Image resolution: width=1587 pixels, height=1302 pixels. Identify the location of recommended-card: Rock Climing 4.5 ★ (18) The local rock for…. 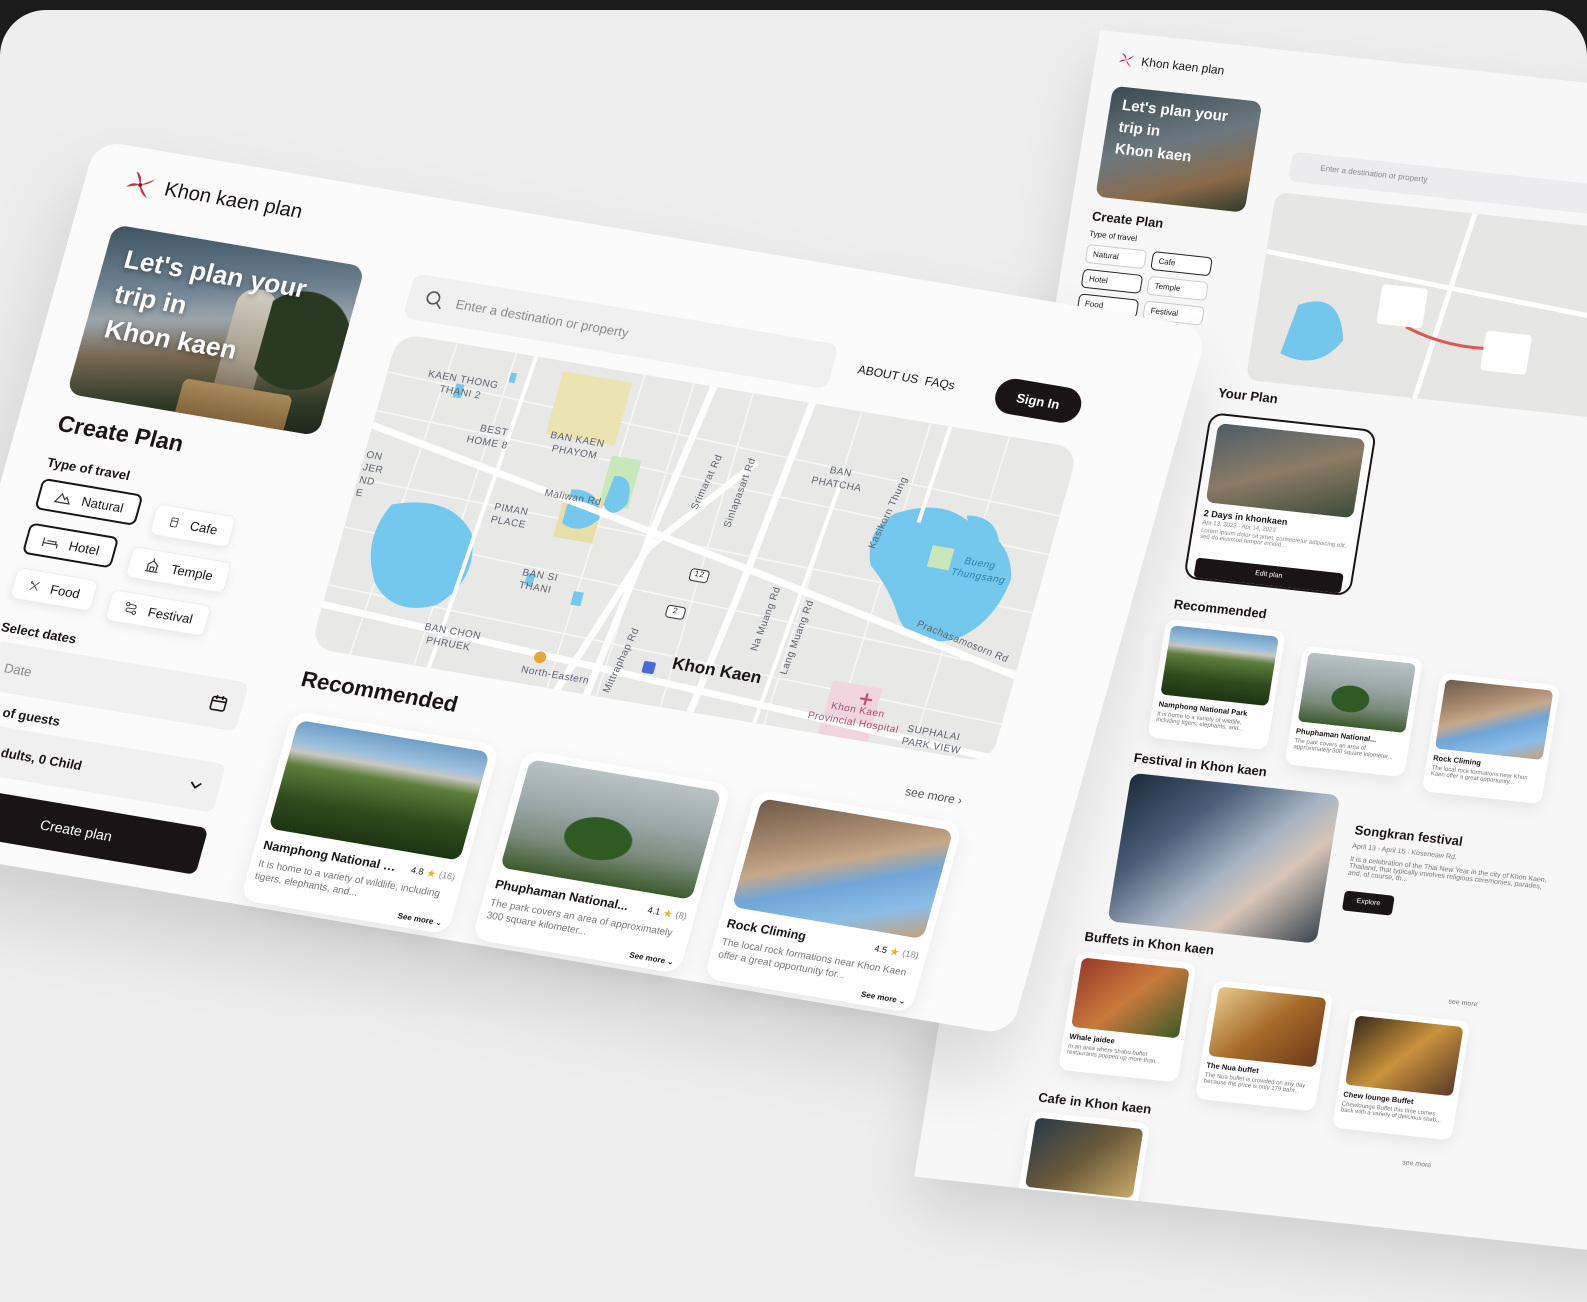
(833, 901).